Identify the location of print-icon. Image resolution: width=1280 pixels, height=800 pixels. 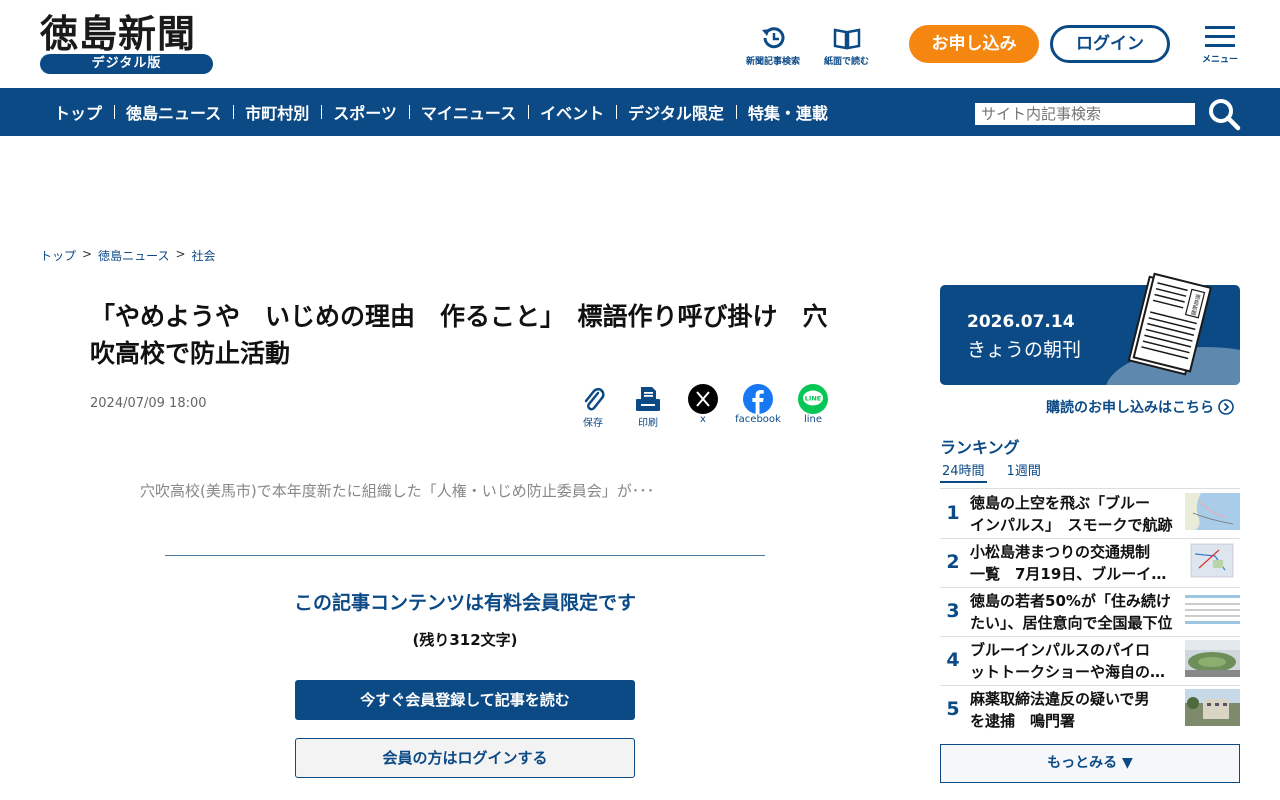
(648, 399).